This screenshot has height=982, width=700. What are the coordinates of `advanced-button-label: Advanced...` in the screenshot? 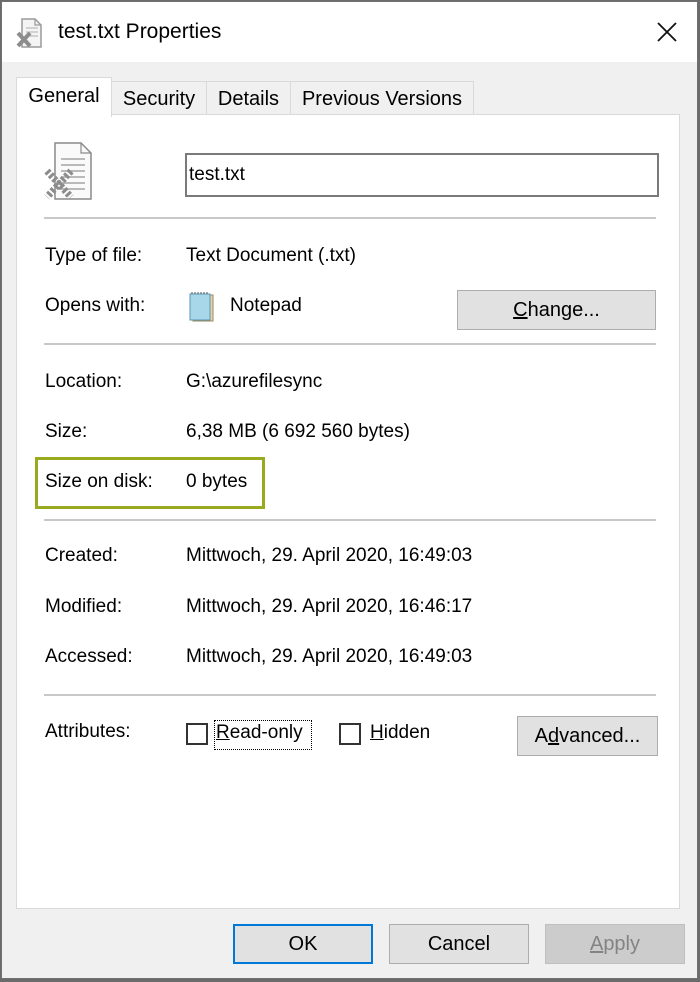 It's located at (587, 735).